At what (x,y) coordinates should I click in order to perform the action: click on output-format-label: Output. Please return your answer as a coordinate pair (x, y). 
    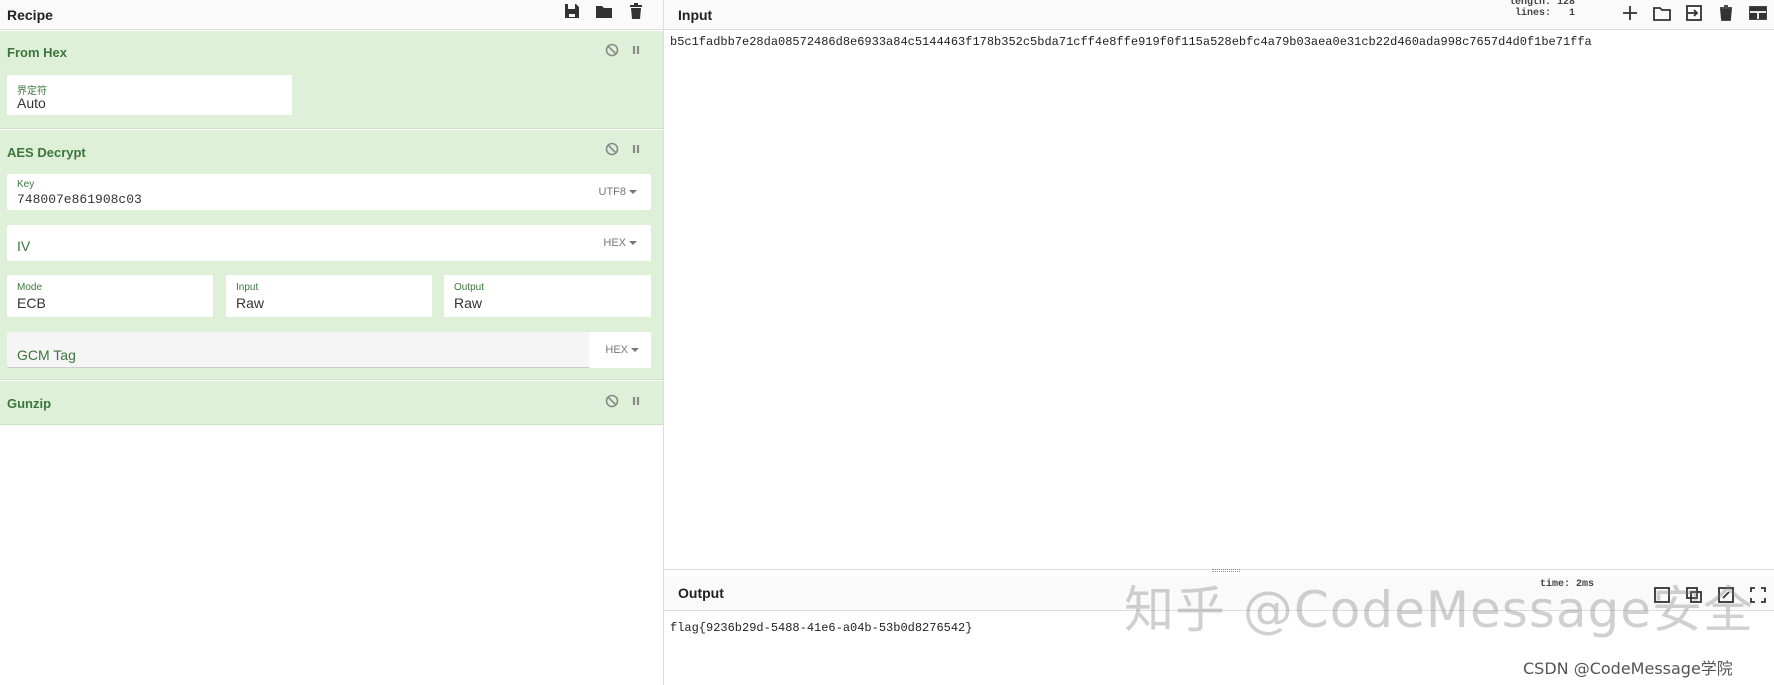
    Looking at the image, I should click on (469, 287).